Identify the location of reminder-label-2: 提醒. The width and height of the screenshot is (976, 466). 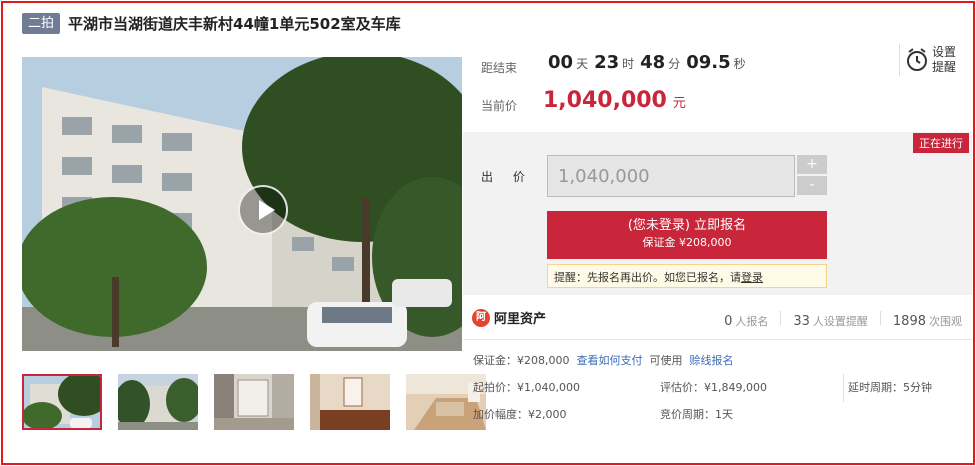
(944, 67).